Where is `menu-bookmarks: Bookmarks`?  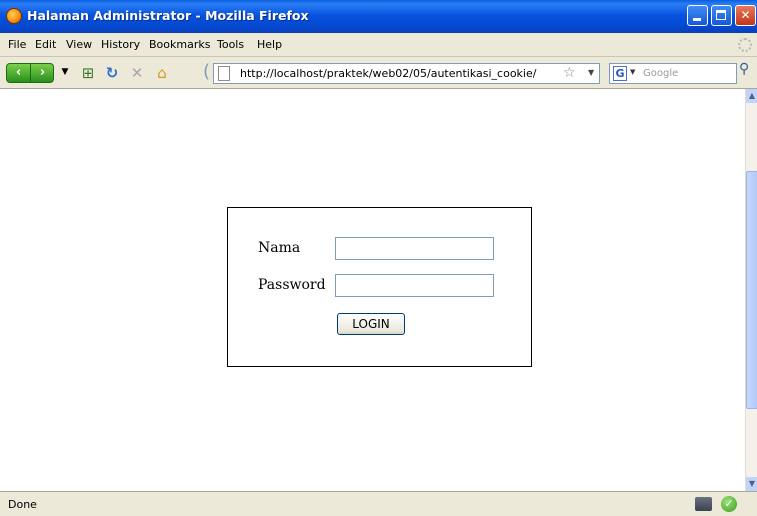
menu-bookmarks: Bookmarks is located at coordinates (179, 44).